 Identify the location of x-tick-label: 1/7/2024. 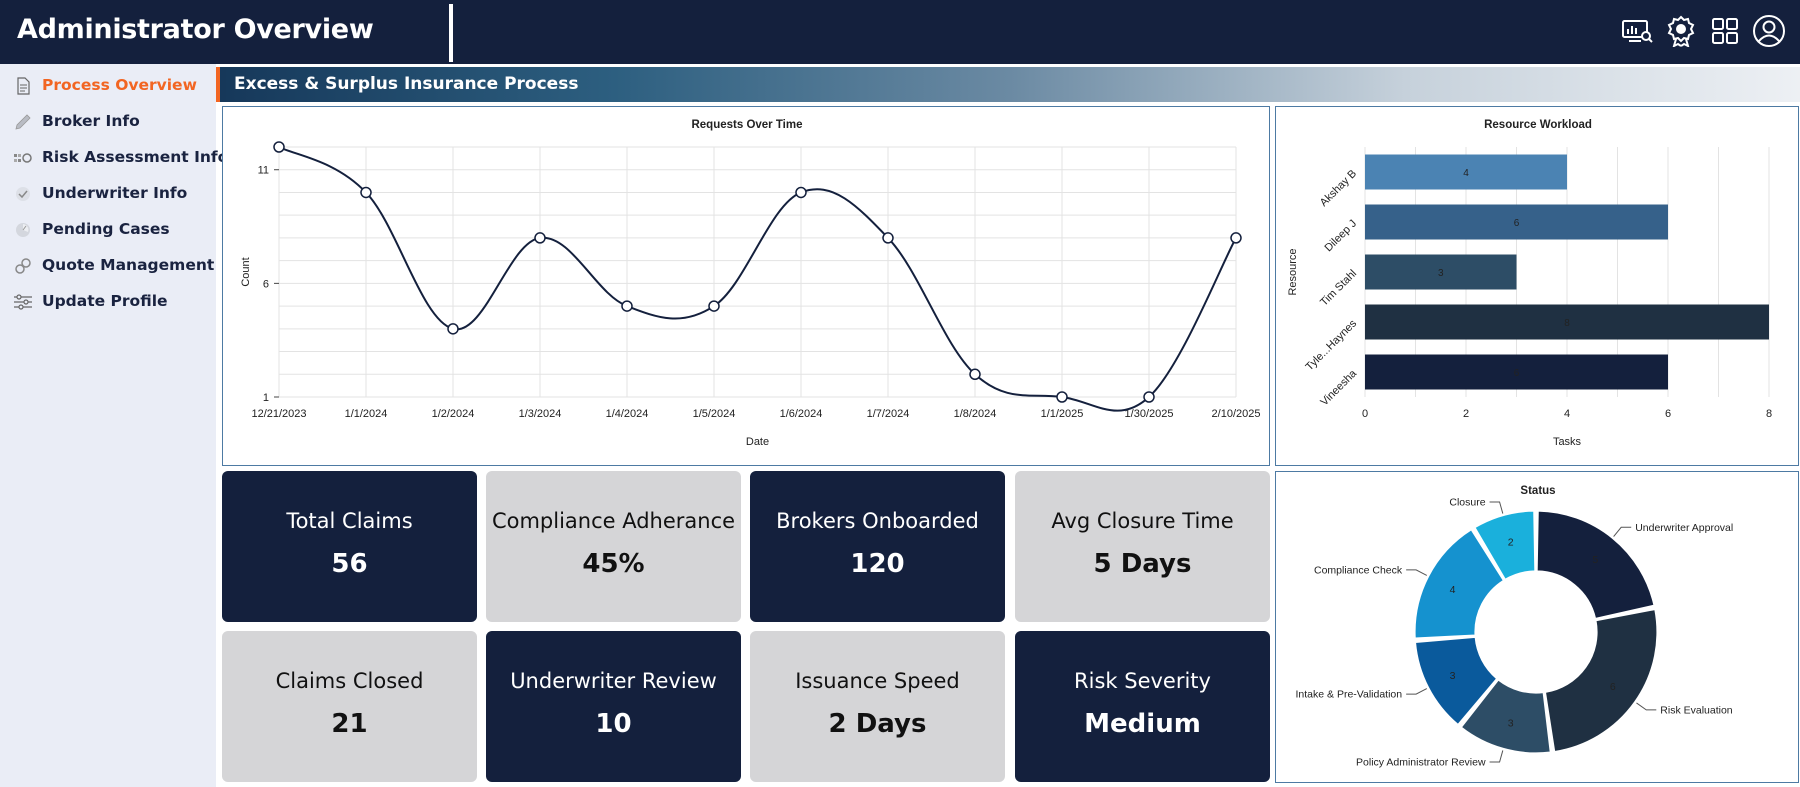
(888, 414).